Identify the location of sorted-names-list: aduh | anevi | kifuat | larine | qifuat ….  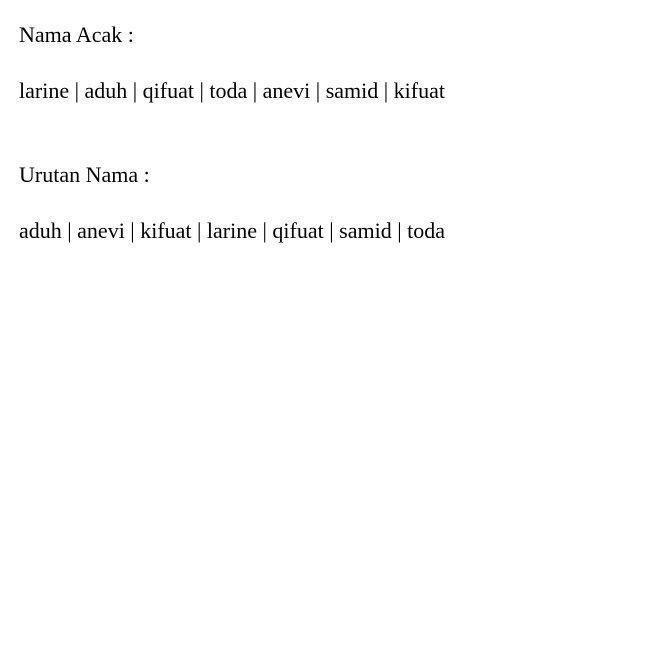
(232, 230).